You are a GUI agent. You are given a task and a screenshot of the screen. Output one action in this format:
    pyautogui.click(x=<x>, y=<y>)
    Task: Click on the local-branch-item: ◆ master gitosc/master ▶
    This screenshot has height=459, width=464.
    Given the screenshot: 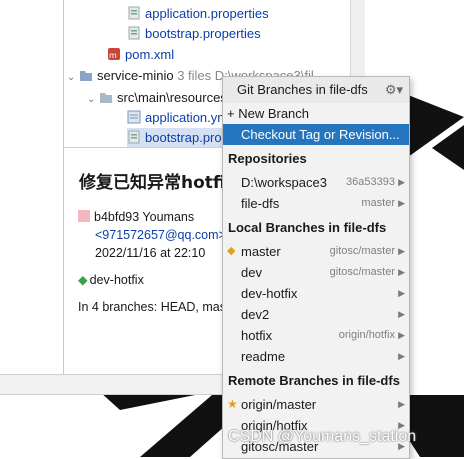 What is the action you would take?
    pyautogui.click(x=316, y=251)
    